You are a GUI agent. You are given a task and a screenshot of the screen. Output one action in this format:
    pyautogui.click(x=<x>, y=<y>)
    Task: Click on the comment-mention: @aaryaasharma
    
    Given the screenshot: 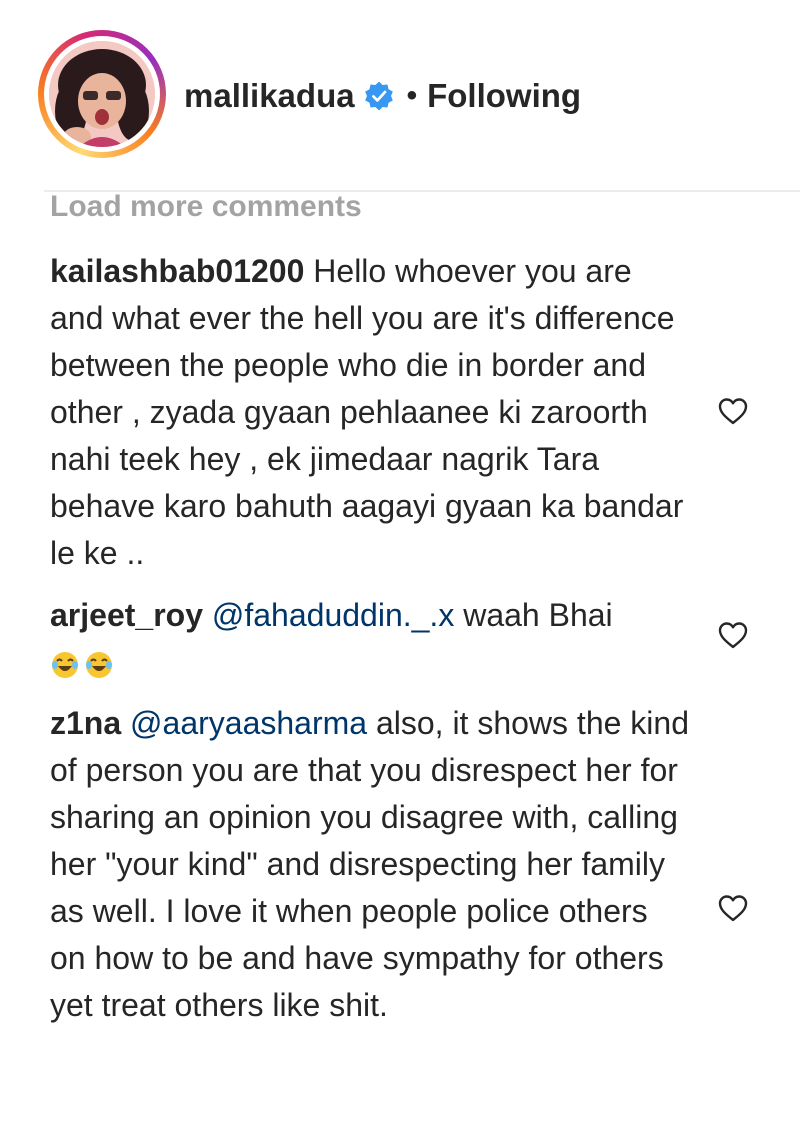 What is the action you would take?
    pyautogui.click(x=248, y=723)
    